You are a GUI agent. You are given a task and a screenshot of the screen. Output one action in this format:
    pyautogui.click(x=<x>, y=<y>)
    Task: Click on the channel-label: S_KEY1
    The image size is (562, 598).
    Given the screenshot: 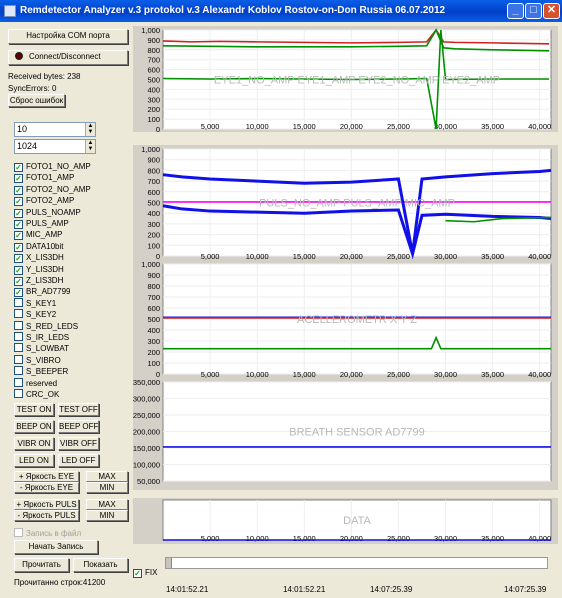 What is the action you would take?
    pyautogui.click(x=41, y=303)
    